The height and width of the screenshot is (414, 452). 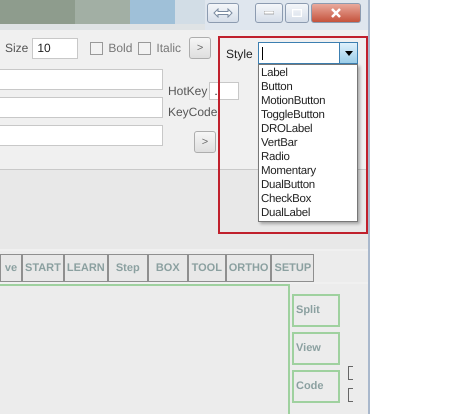 I want to click on dropdown-option: Radio, so click(x=308, y=157).